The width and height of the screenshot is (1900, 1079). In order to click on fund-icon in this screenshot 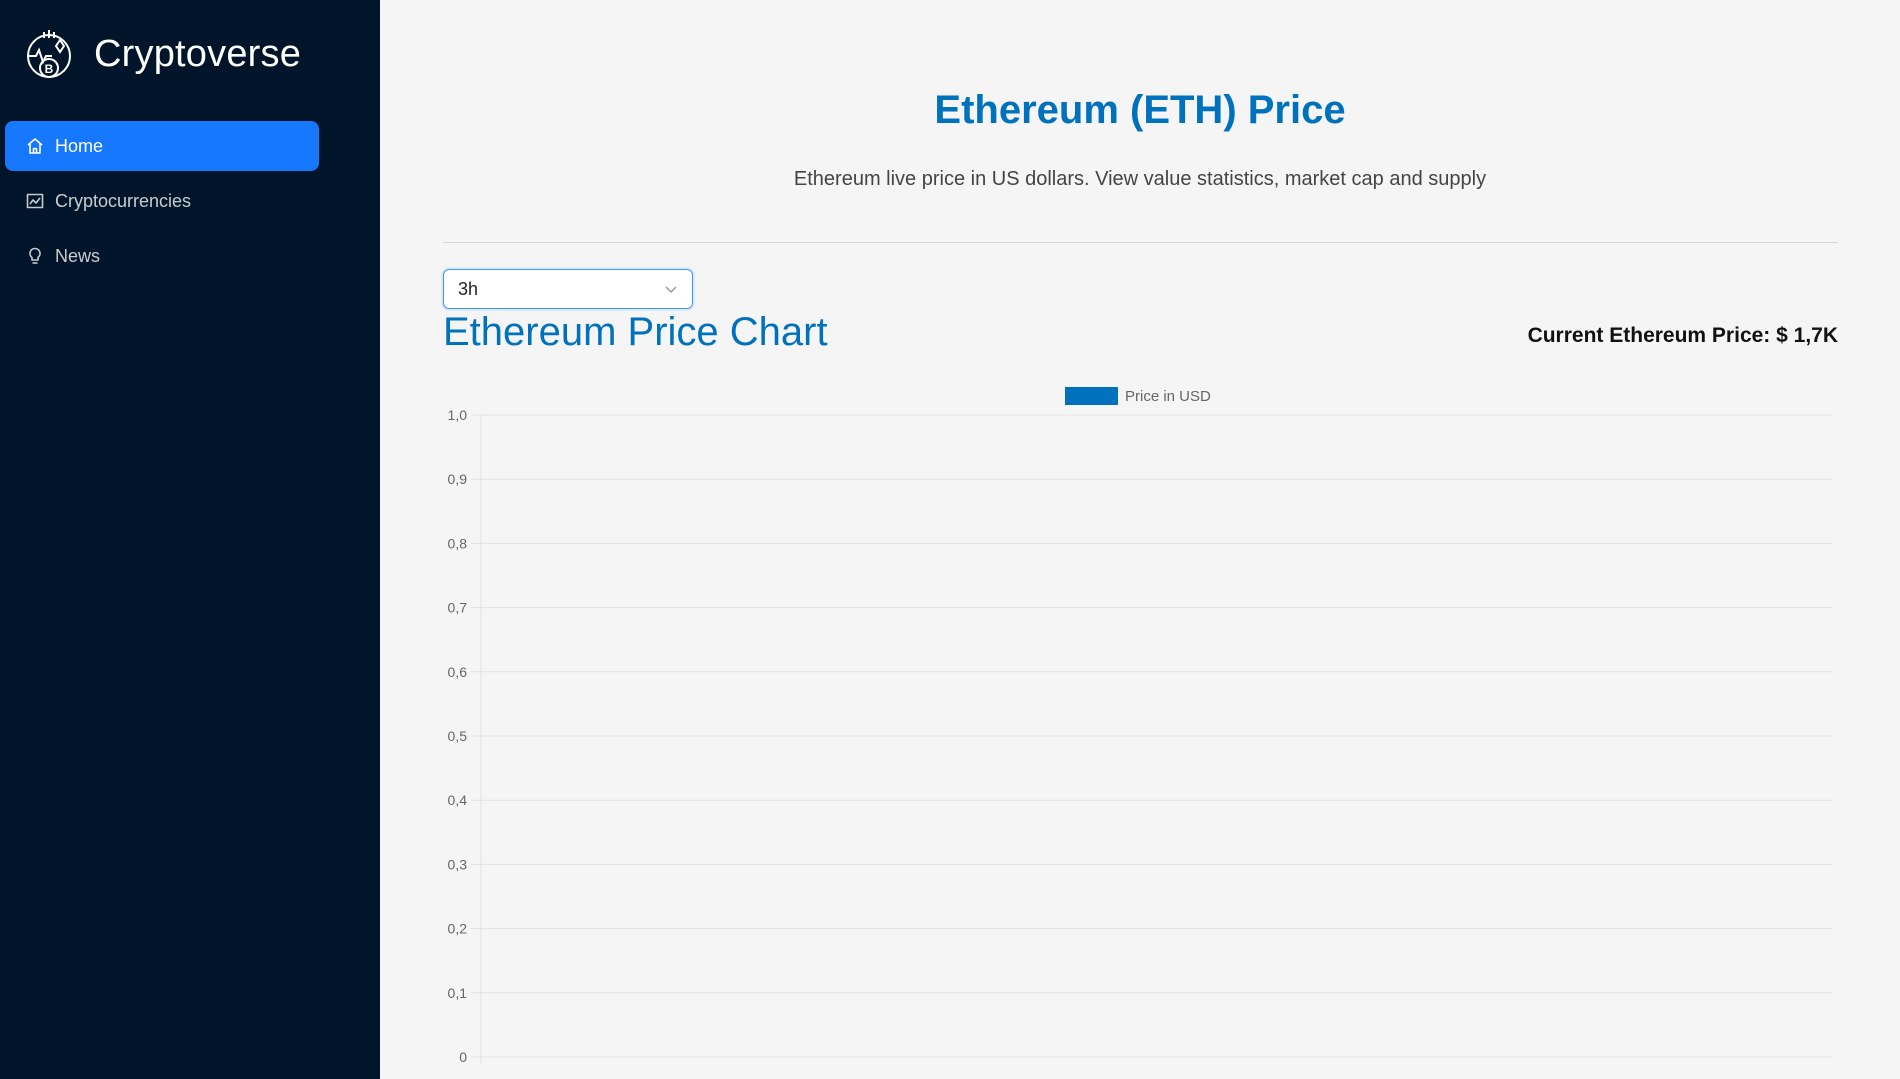, I will do `click(35, 201)`.